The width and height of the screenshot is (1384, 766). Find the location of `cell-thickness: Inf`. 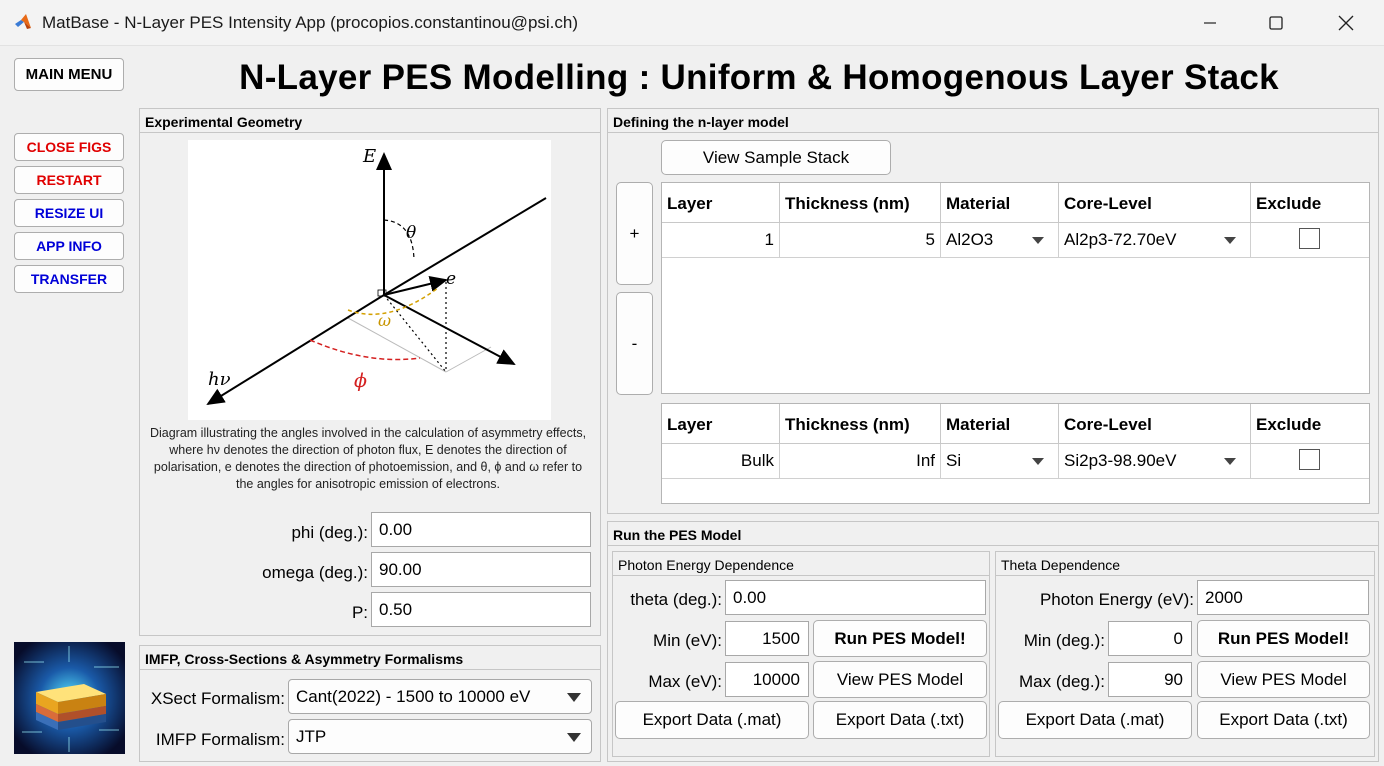

cell-thickness: Inf is located at coordinates (860, 461).